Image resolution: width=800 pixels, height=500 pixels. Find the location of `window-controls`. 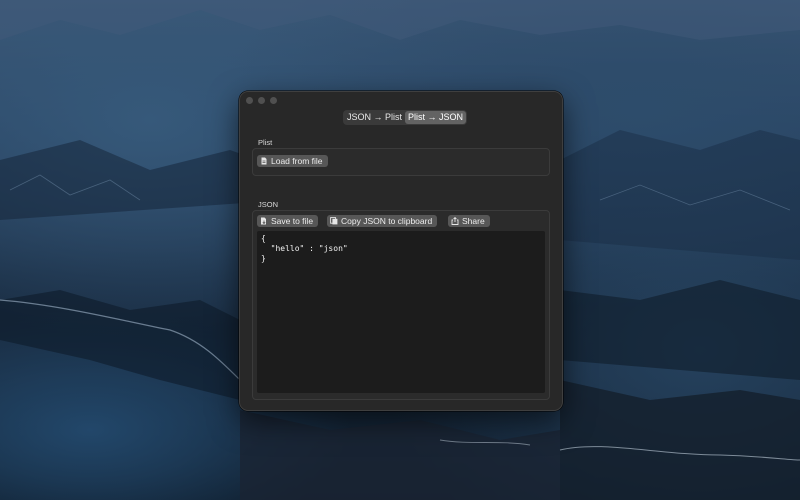

window-controls is located at coordinates (261, 100).